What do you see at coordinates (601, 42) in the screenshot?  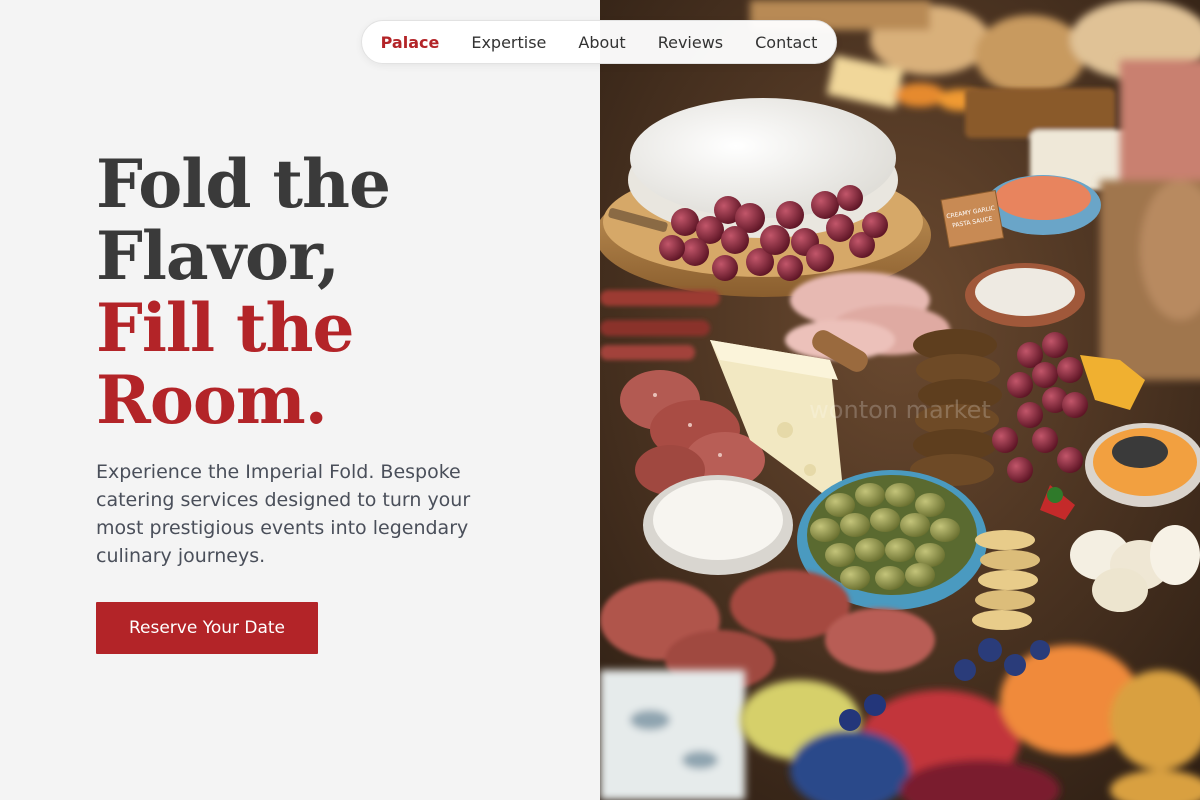 I see `nav-item-about: About` at bounding box center [601, 42].